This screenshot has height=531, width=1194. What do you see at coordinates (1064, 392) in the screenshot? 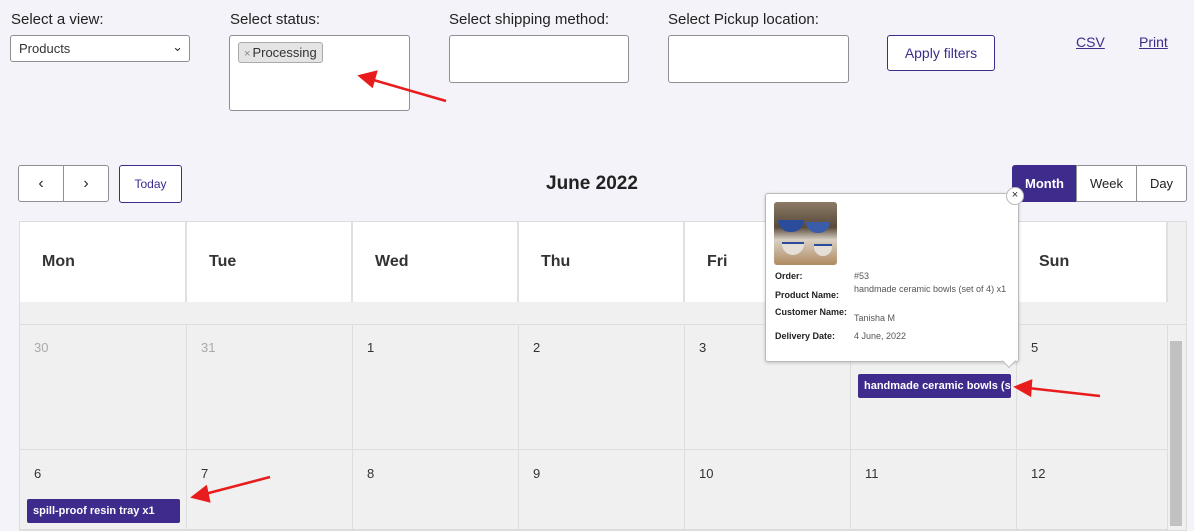
I see `arrow-event-bowls` at bounding box center [1064, 392].